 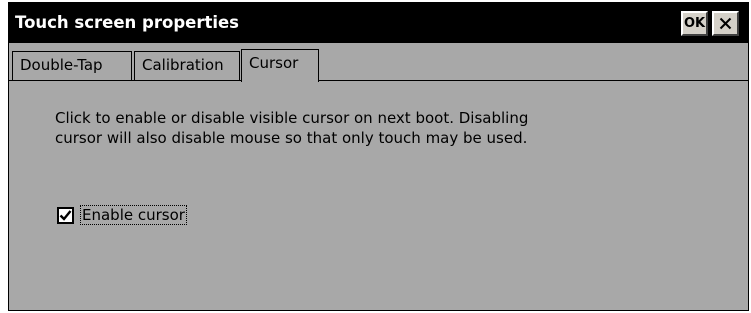 I want to click on ok-button: OK, so click(x=694, y=23).